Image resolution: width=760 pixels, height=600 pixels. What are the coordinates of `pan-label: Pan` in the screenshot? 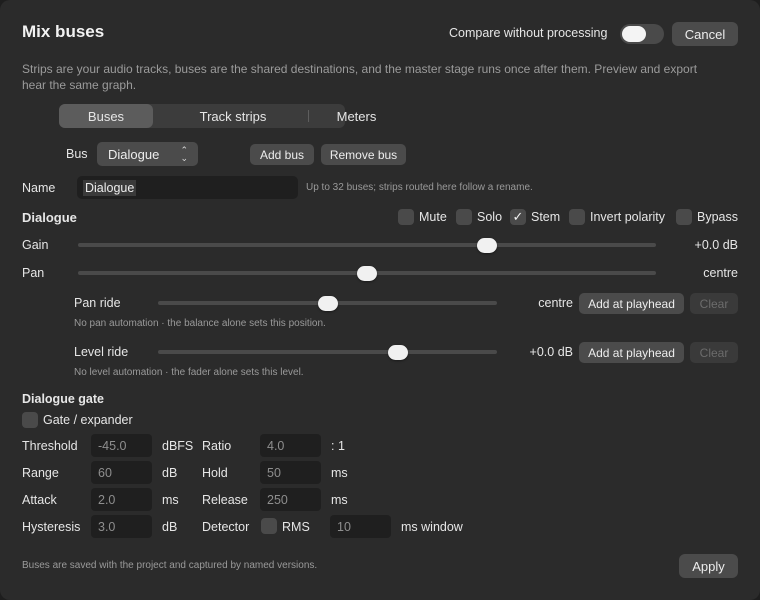 It's located at (33, 273).